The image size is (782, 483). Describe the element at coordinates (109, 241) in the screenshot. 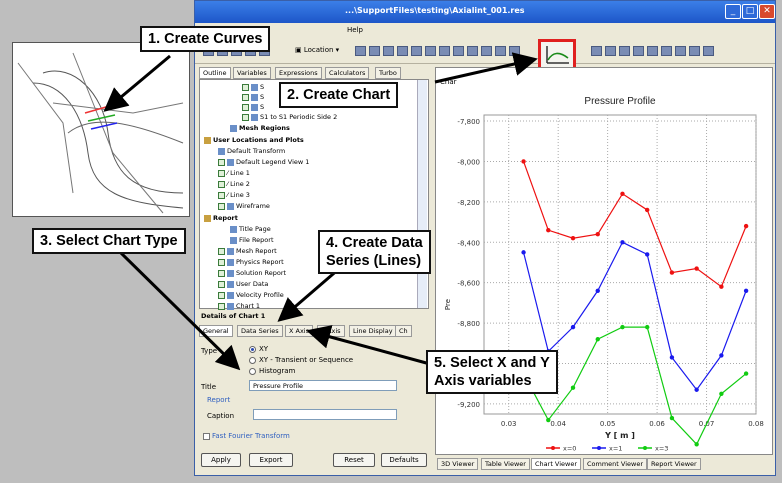

I see `callout-select-chart-type: 3. Select Chart Type` at that location.